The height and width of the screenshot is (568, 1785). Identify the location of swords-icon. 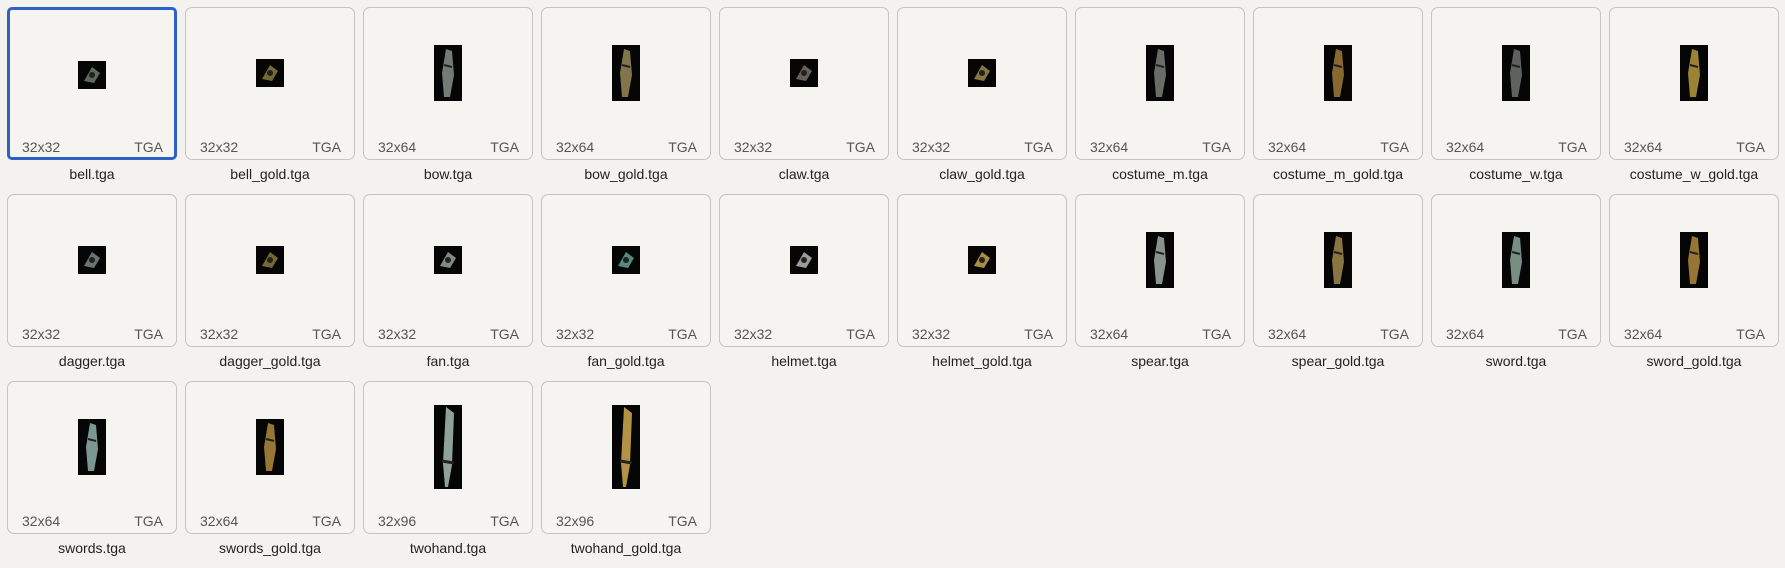
(270, 447).